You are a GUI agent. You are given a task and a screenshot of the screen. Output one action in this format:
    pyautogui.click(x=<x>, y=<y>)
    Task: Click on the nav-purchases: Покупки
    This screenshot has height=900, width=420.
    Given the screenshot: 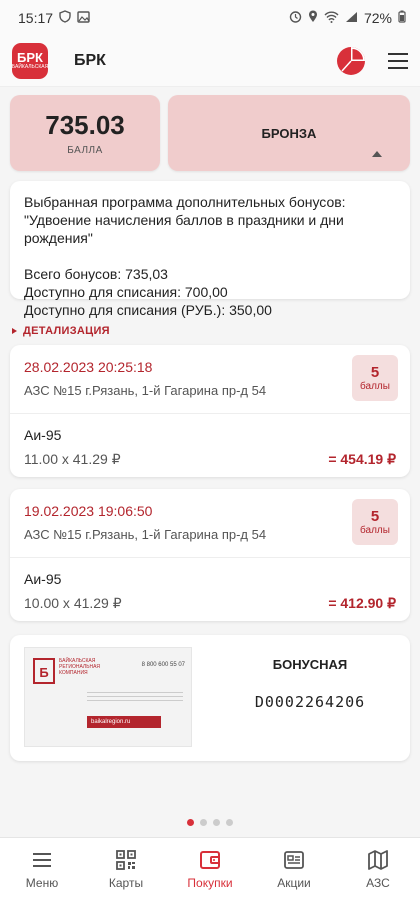 What is the action you would take?
    pyautogui.click(x=210, y=869)
    